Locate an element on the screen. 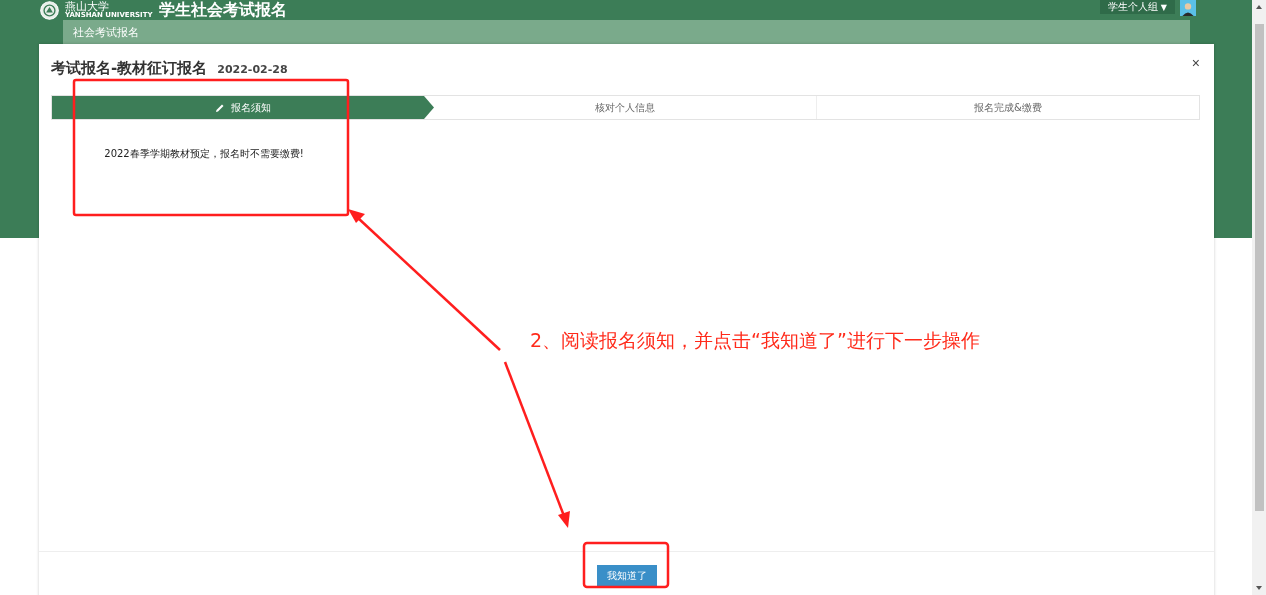 The height and width of the screenshot is (595, 1266). scroll-down-icon is located at coordinates (1259, 588).